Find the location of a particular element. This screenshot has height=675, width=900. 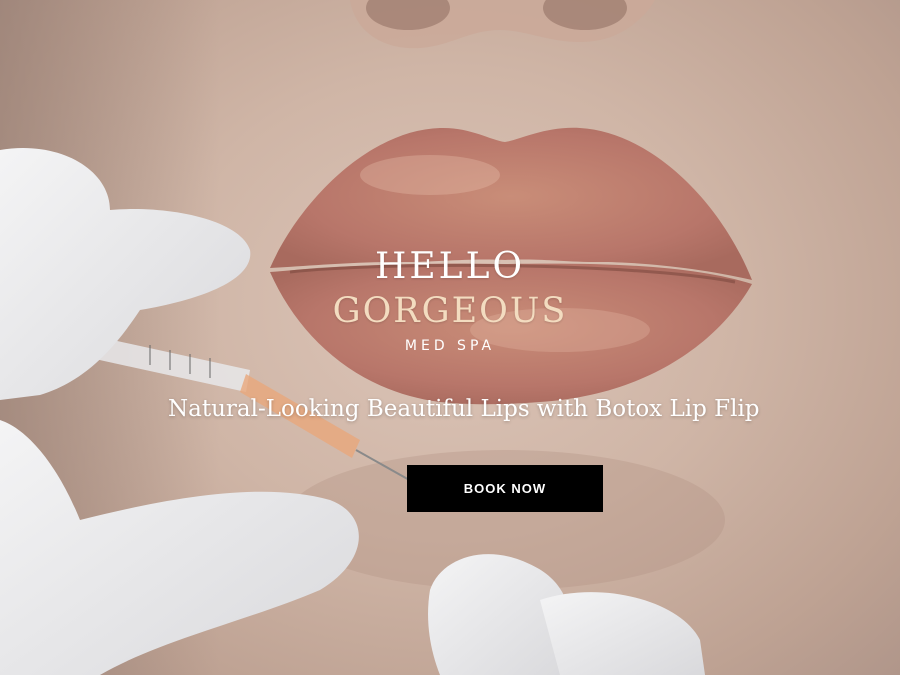

logo-tagline: MED SPA is located at coordinates (450, 346).